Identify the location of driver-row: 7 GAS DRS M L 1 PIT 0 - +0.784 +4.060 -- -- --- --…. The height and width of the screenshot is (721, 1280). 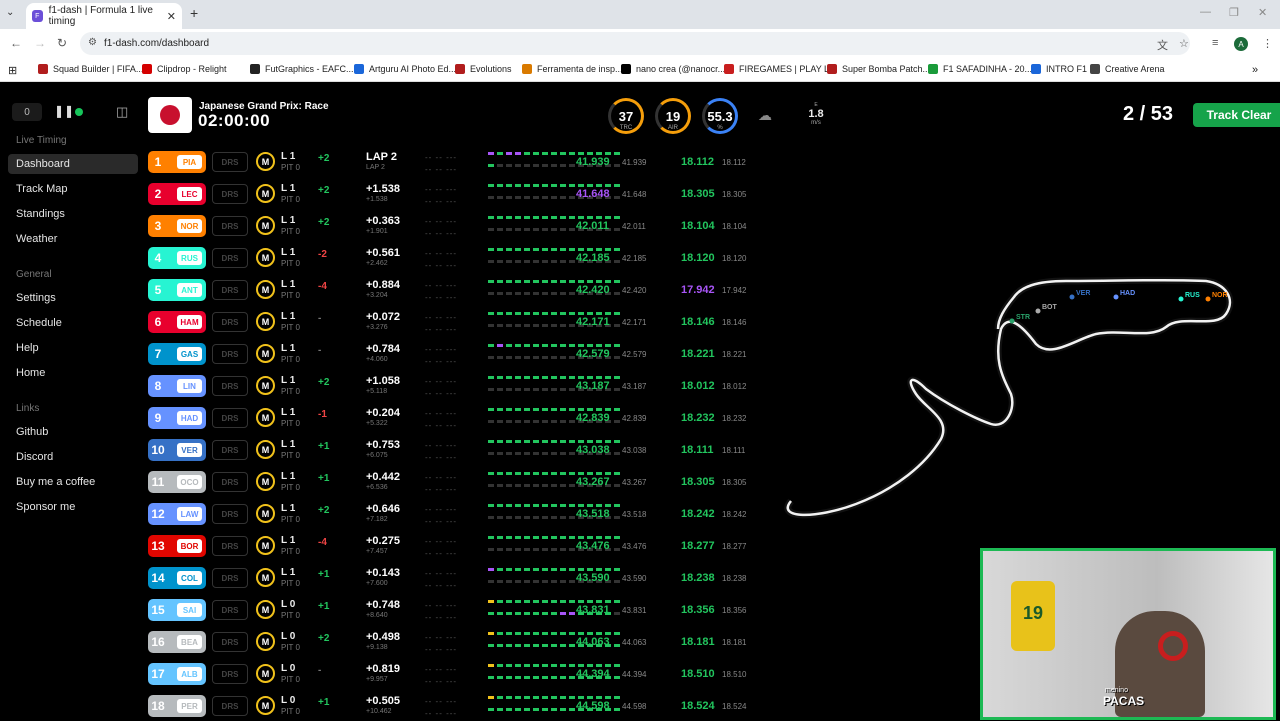
(458, 355).